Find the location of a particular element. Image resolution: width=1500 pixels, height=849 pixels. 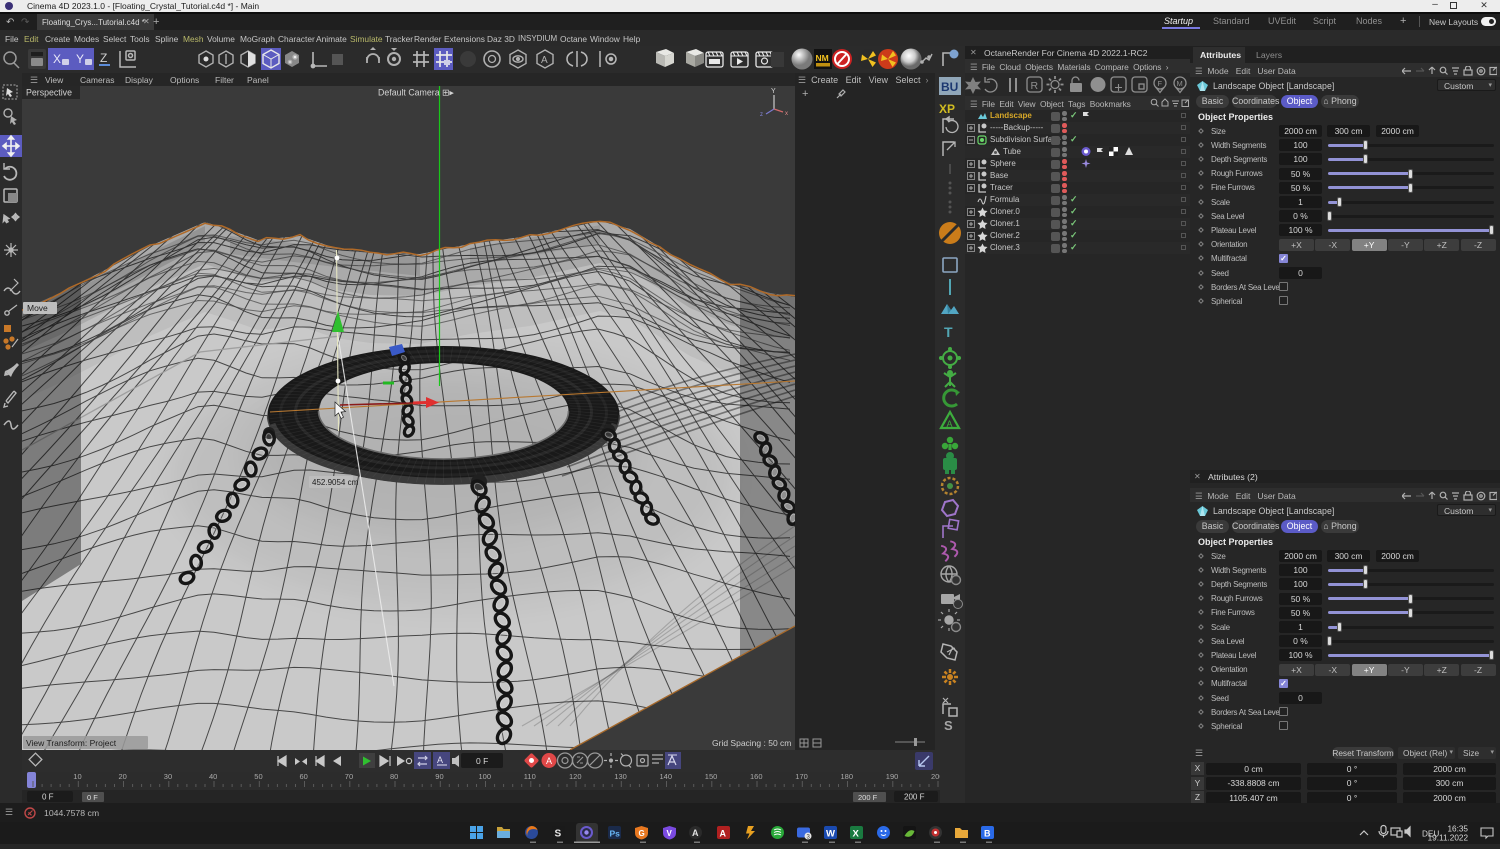

svg-text: x is located at coordinates (786, 114).